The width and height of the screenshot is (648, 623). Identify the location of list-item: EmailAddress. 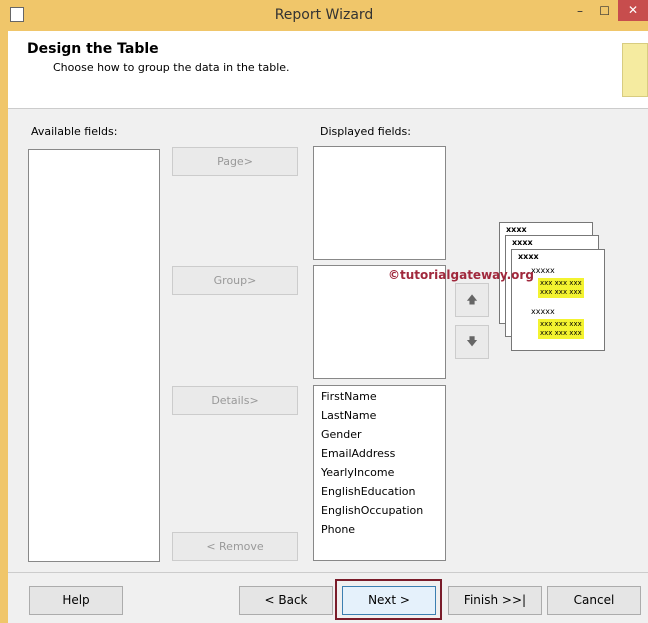
(379, 453).